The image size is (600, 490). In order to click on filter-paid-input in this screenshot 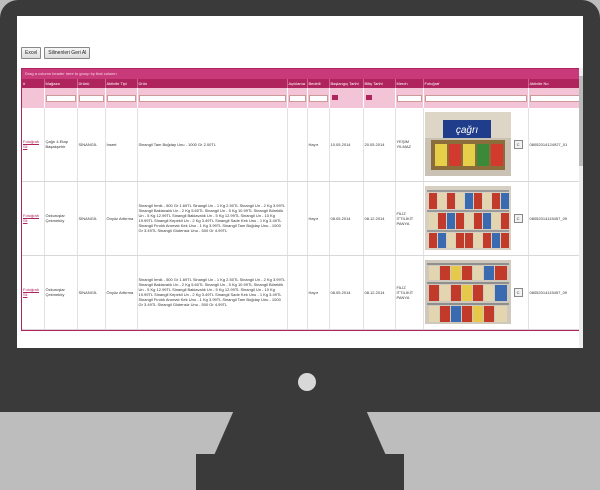, I will do `click(318, 98)`.